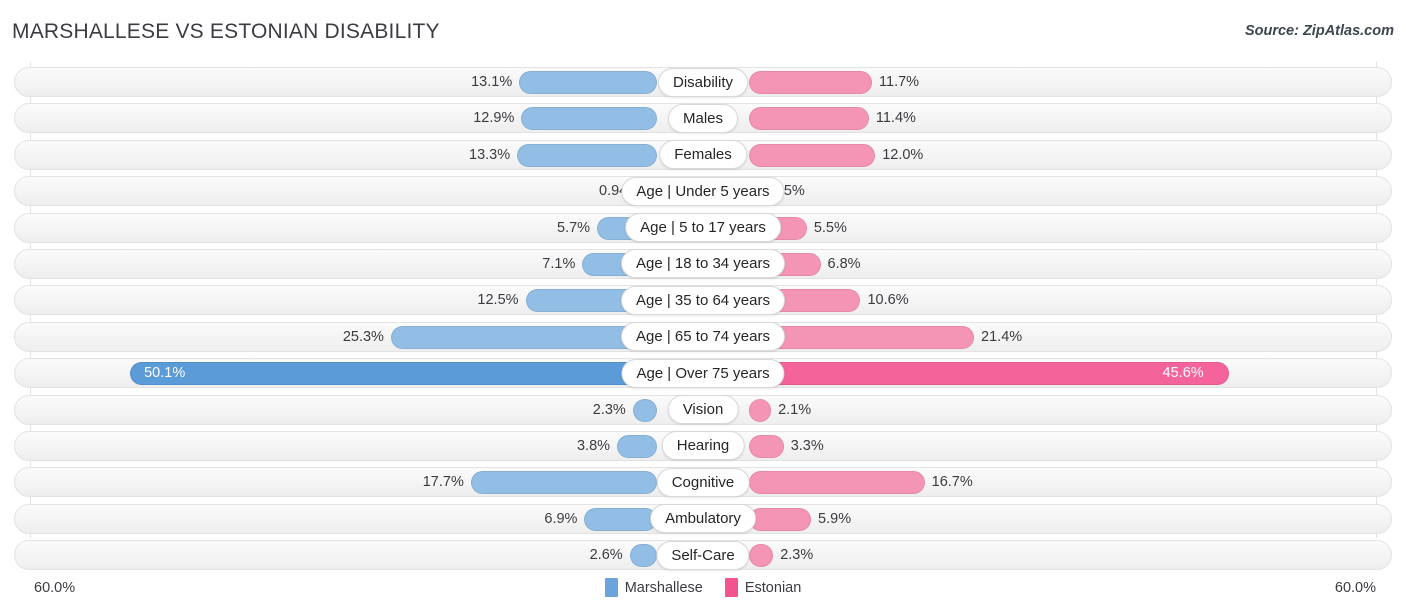 This screenshot has width=1406, height=612. I want to click on row-bars: 0.94% 1.5% Age | Under 5 years, so click(703, 191).